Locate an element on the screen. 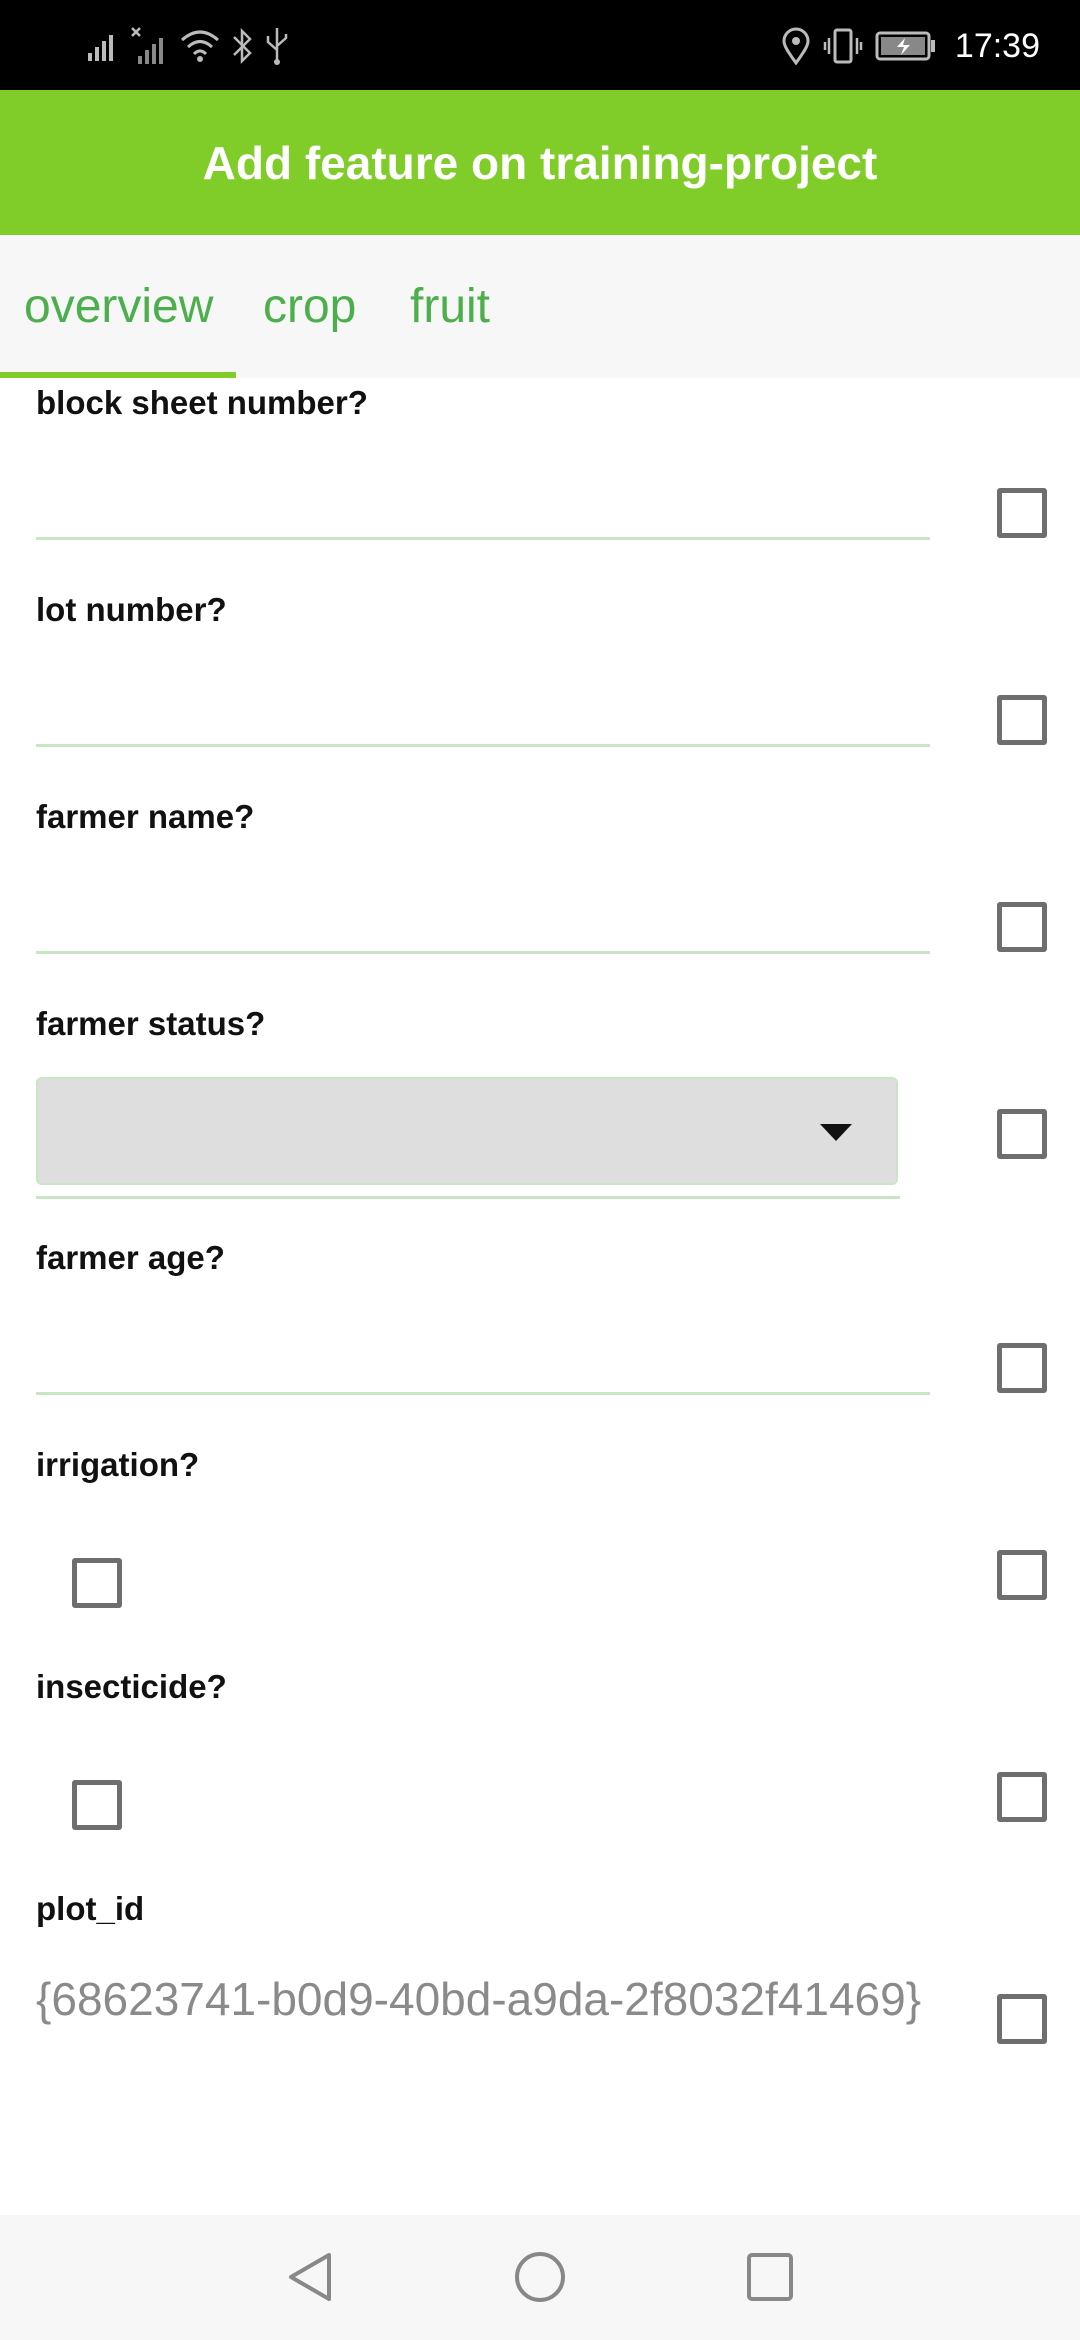 The width and height of the screenshot is (1080, 2340). farmer-age-input is located at coordinates (483, 1363).